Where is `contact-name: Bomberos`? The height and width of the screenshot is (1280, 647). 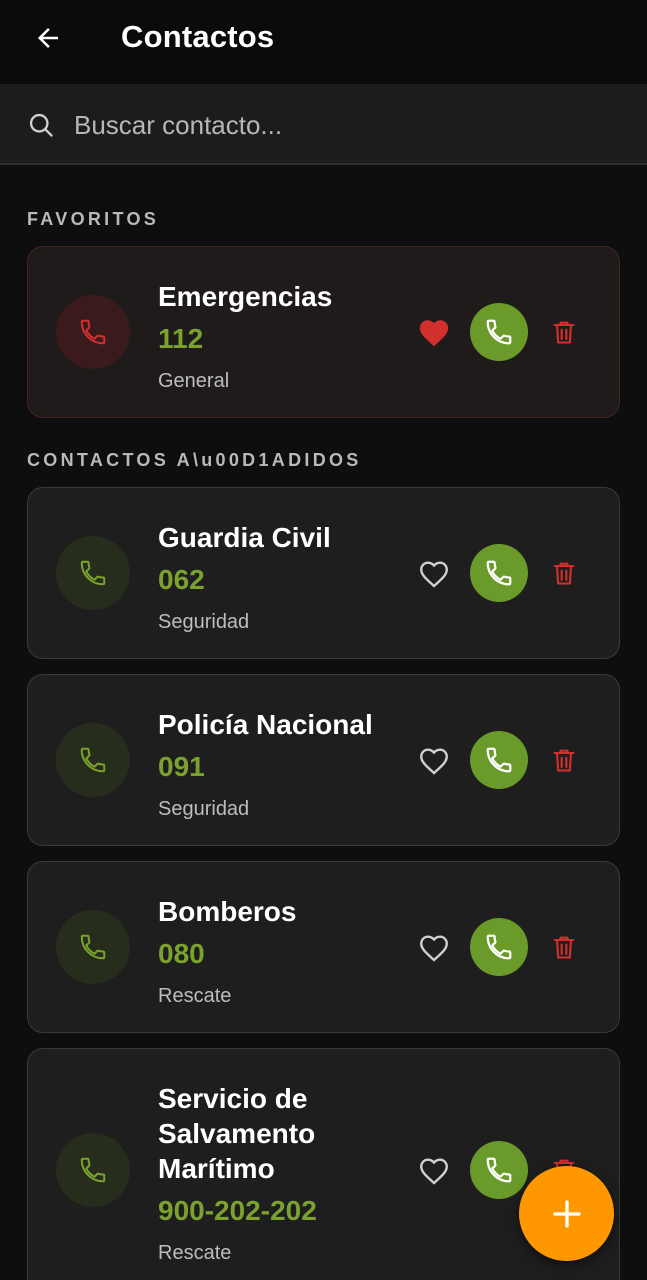 contact-name: Bomberos is located at coordinates (227, 911).